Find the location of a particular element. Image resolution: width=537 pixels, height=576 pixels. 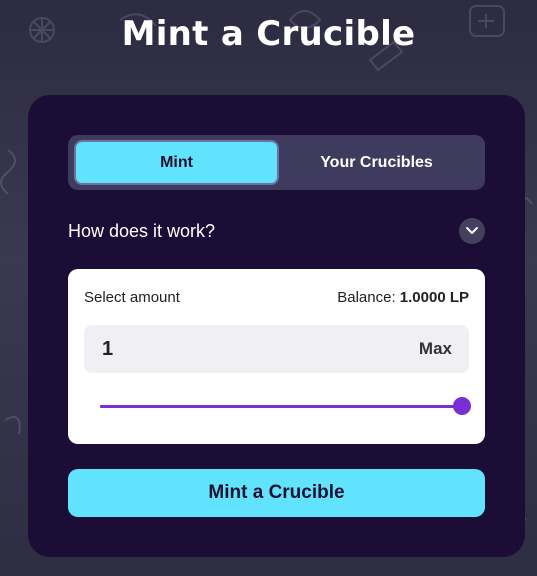

how-it-works-label: How does it work? is located at coordinates (142, 230).